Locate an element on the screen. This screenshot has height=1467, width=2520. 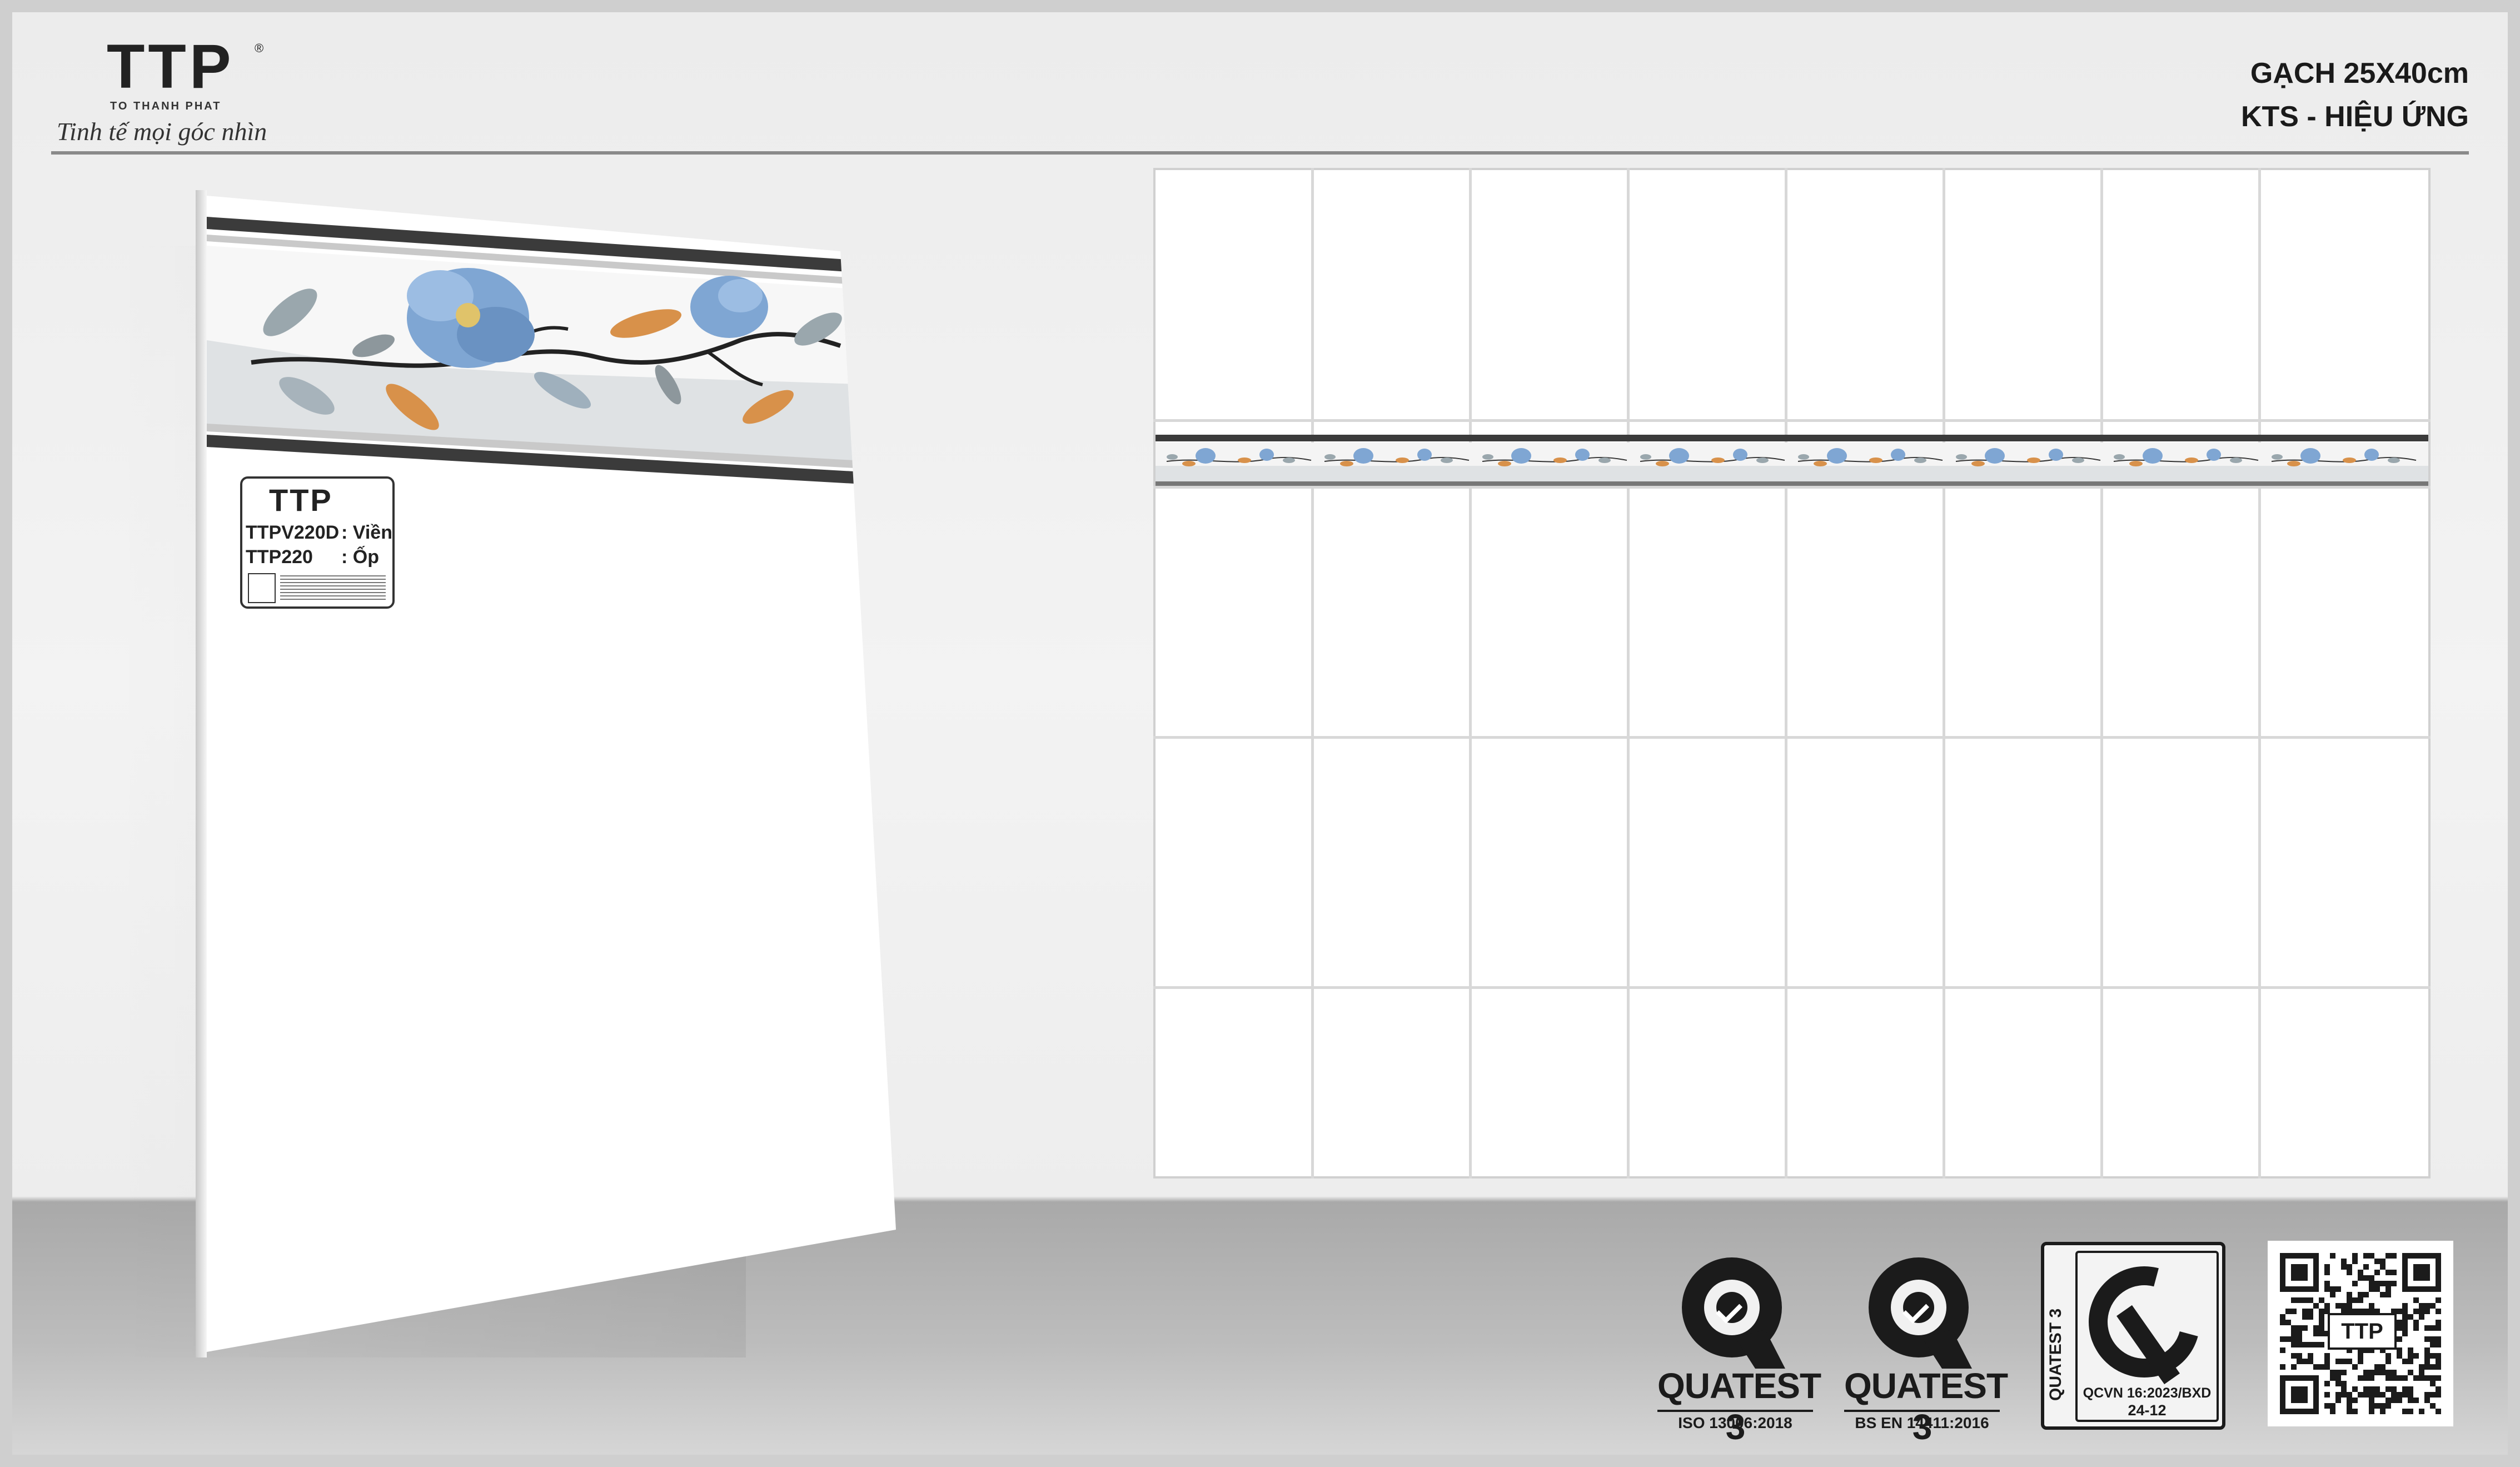
quatest-bsen-name: QUATEST 3 is located at coordinates (1926, 1406).